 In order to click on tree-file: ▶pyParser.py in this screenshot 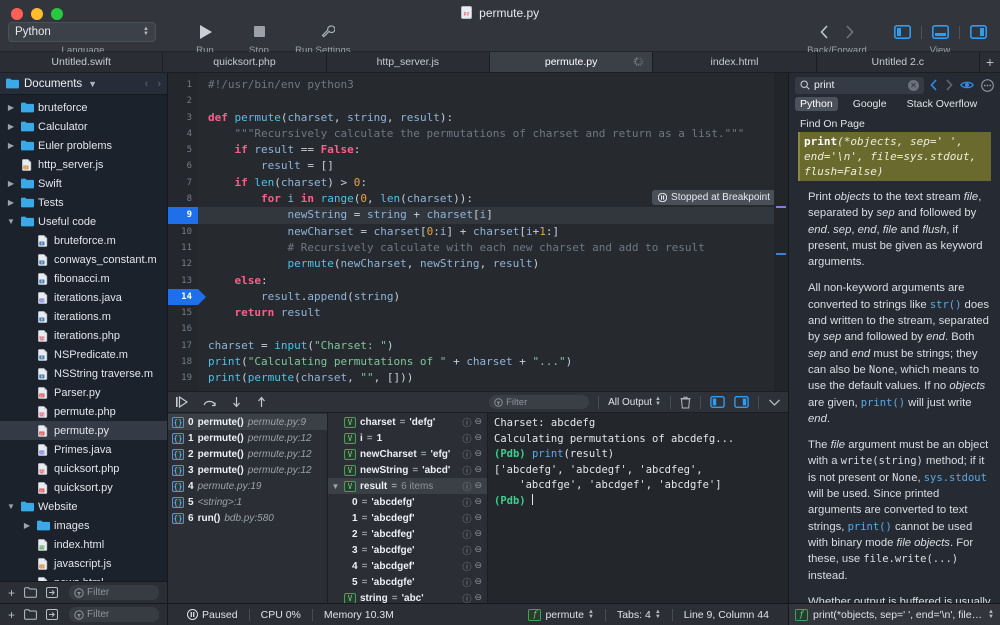, I will do `click(83, 392)`.